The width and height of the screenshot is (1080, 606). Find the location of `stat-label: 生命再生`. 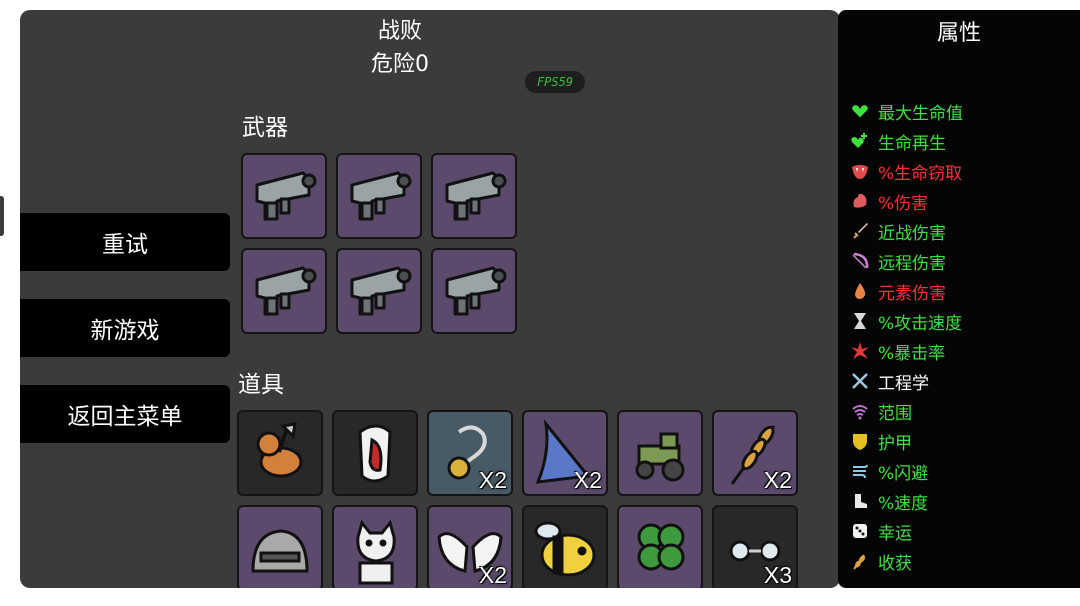

stat-label: 生命再生 is located at coordinates (912, 143).